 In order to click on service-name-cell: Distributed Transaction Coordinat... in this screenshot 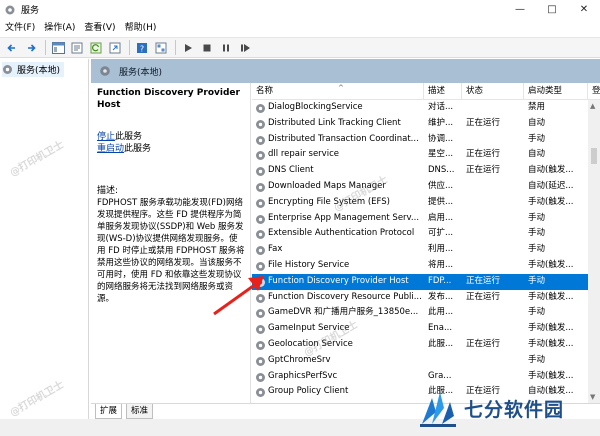, I will do `click(343, 138)`.